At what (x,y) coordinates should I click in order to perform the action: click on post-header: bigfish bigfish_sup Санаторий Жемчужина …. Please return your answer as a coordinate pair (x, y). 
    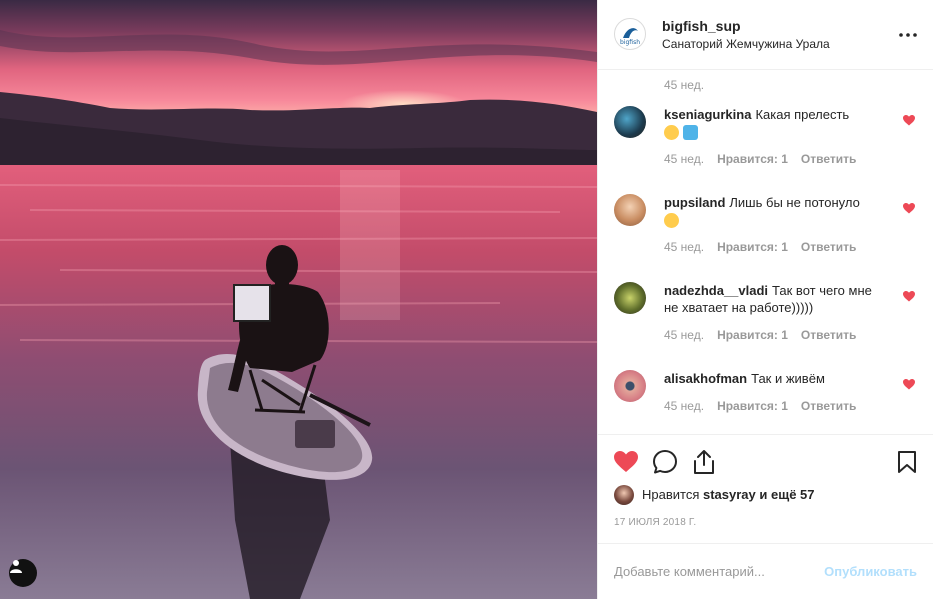
    Looking at the image, I should click on (765, 35).